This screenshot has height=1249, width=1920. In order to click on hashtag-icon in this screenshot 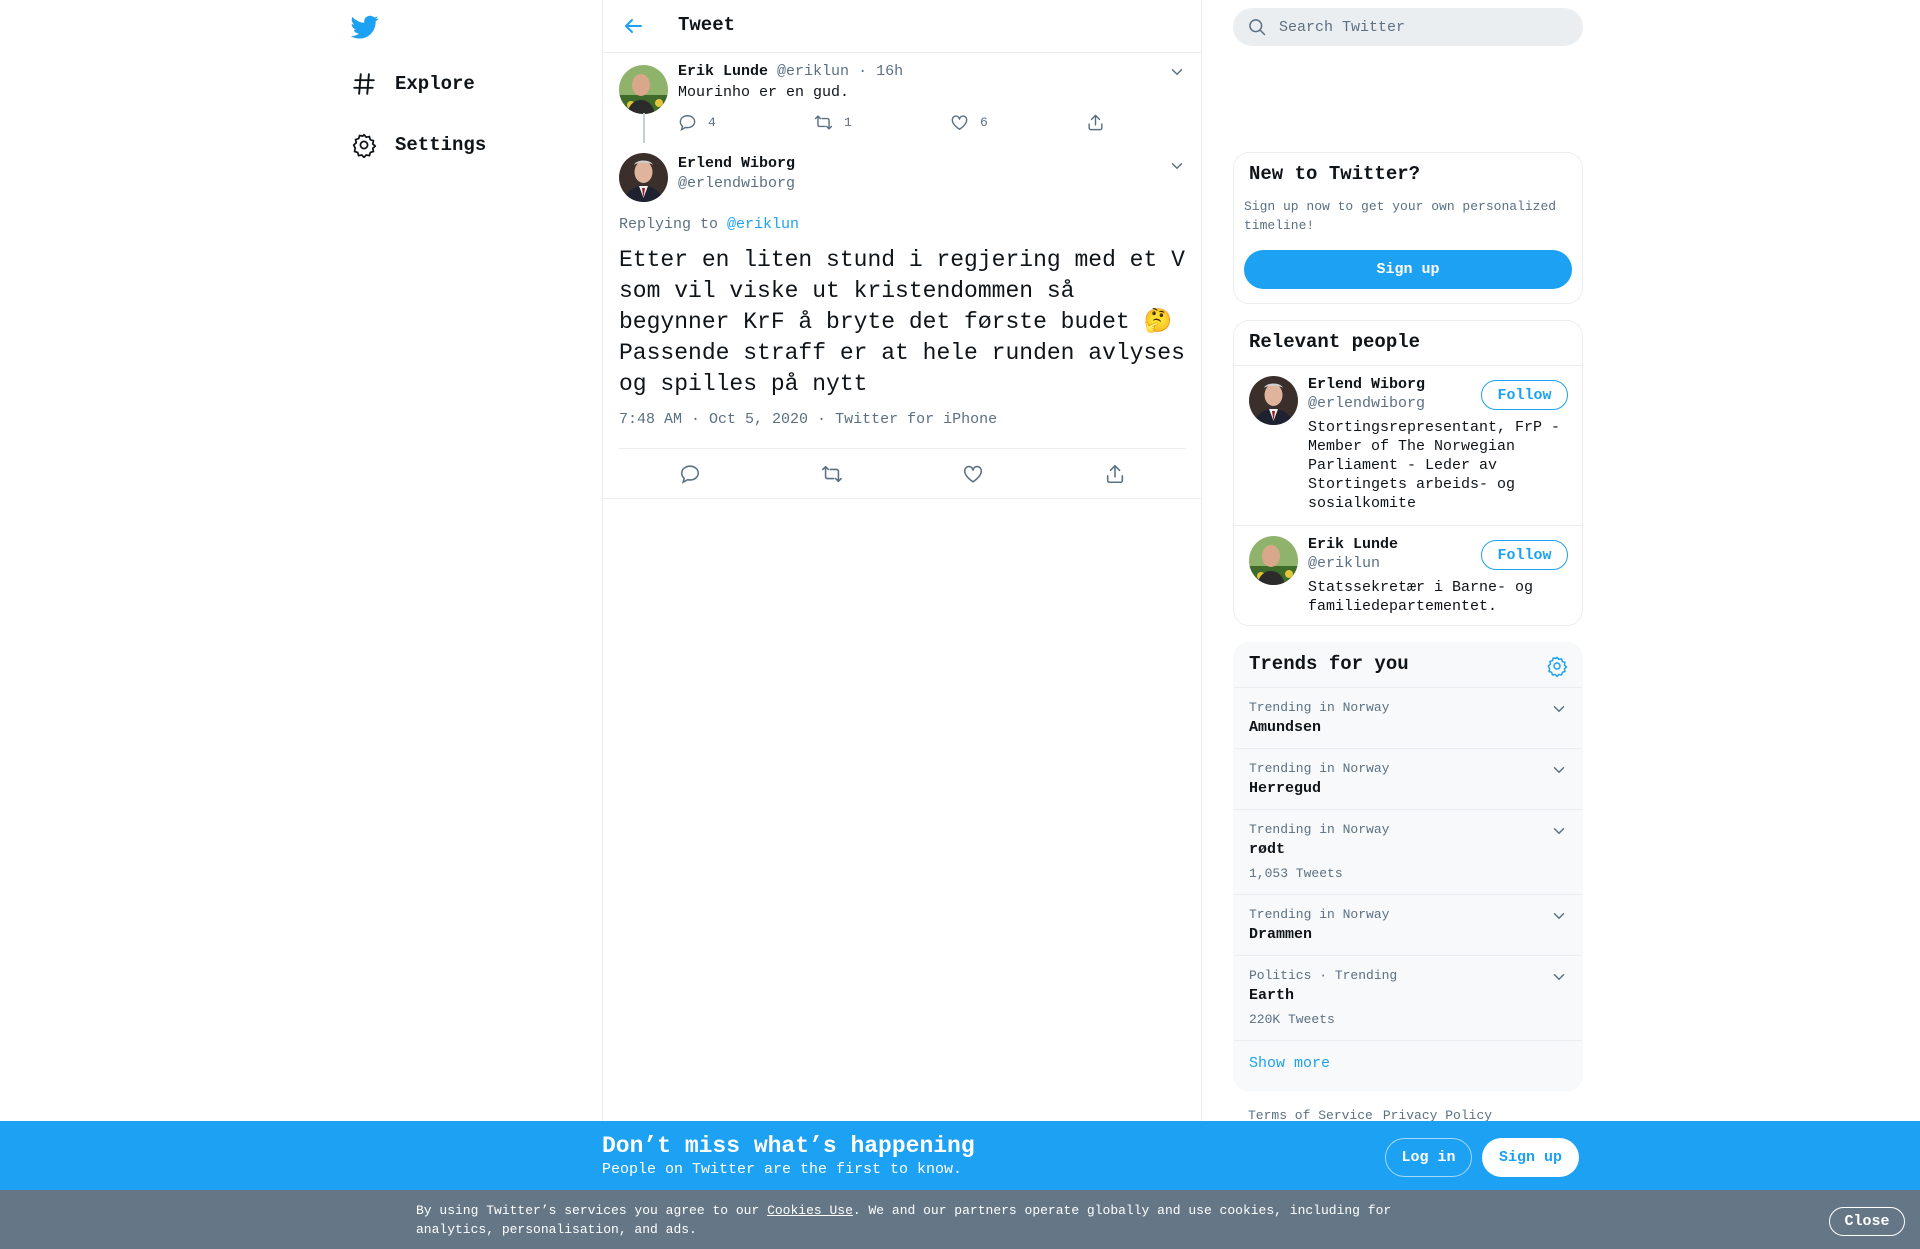, I will do `click(364, 84)`.